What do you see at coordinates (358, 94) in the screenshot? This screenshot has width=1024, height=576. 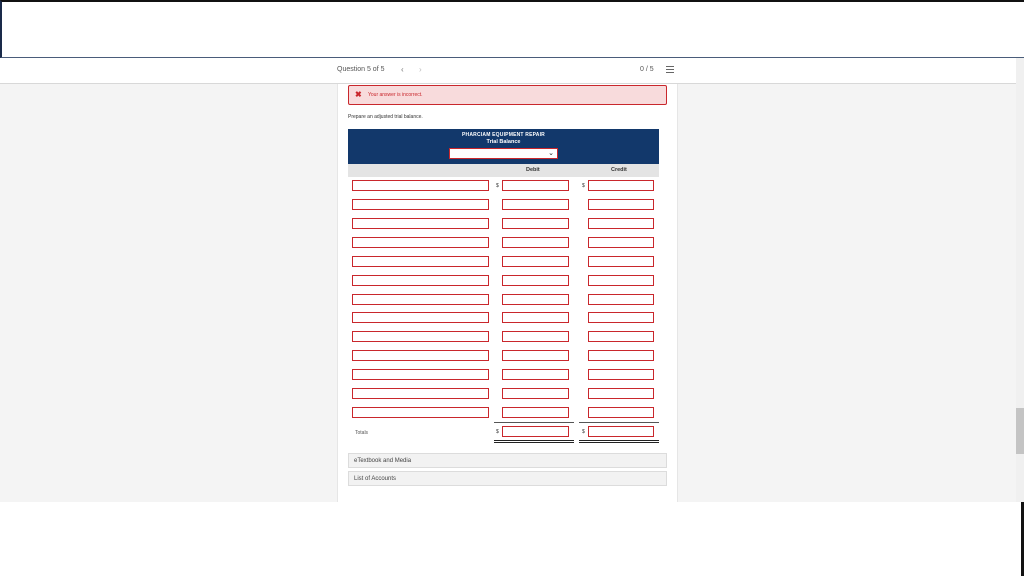 I see `error-x-icon: ✖` at bounding box center [358, 94].